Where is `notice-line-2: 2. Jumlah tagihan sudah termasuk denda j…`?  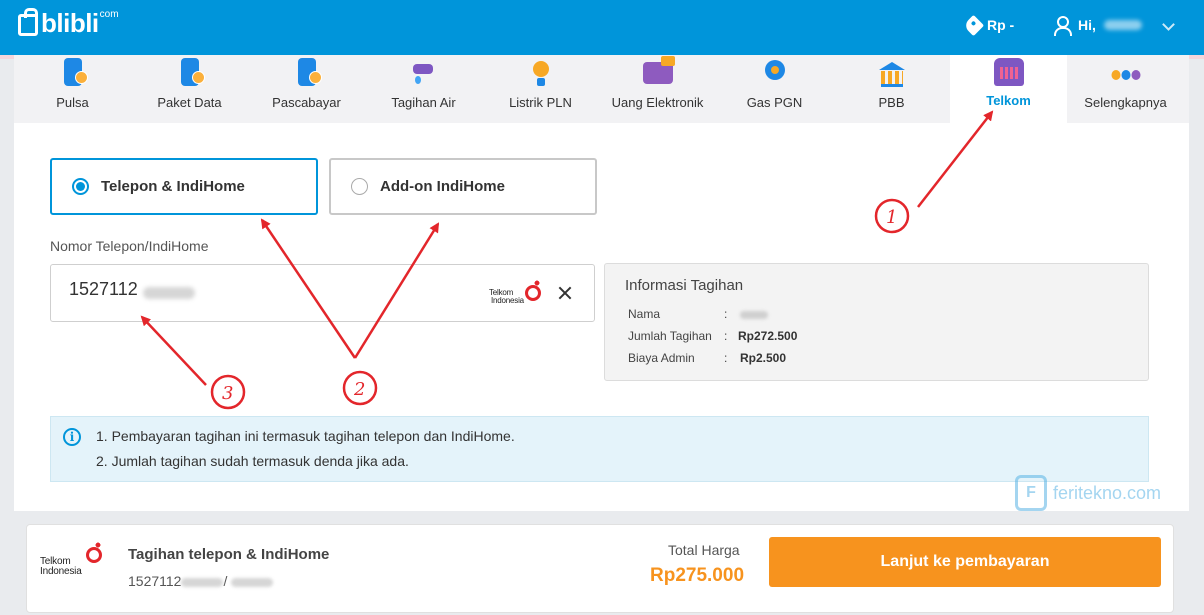 notice-line-2: 2. Jumlah tagihan sudah termasuk denda j… is located at coordinates (252, 461).